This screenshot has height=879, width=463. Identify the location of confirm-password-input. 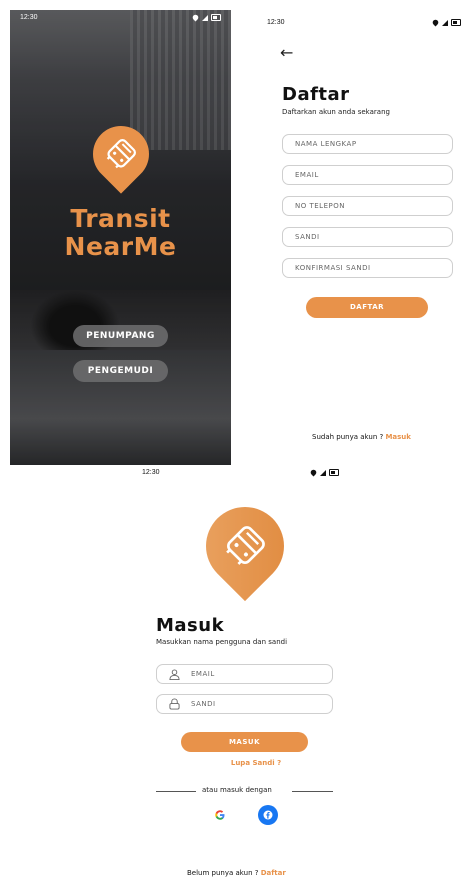
(373, 268).